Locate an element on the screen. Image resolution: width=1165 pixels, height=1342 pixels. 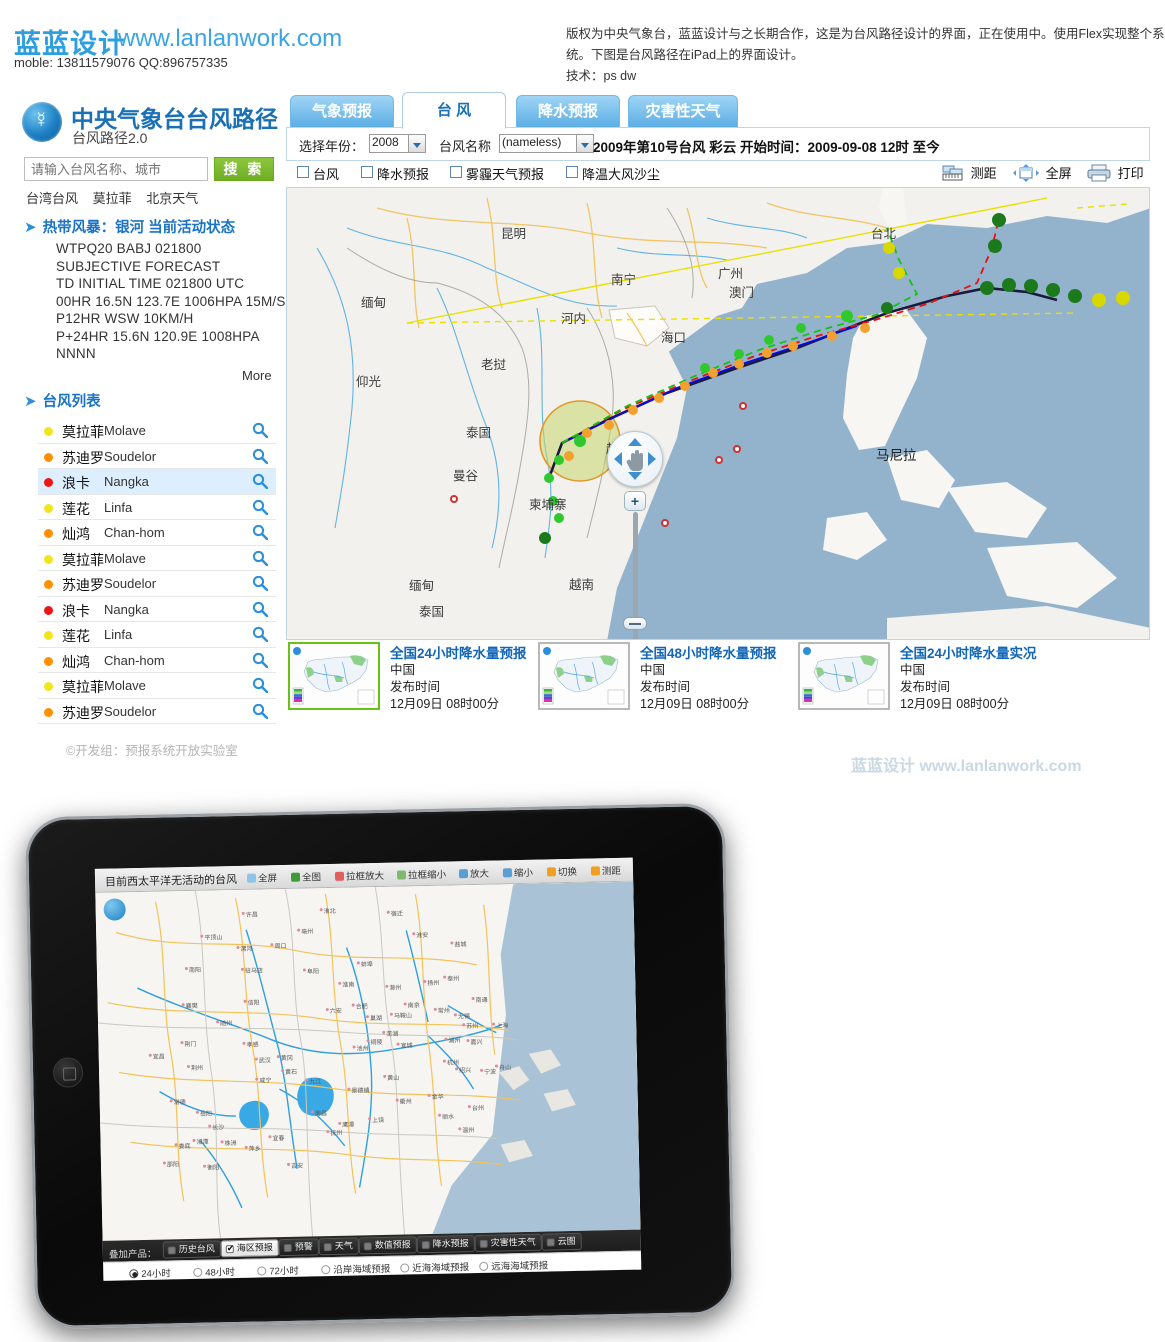
tab-4: 灾害性天气 is located at coordinates (683, 111).